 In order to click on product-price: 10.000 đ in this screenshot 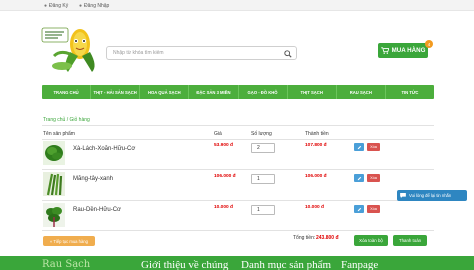, I will do `click(223, 207)`.